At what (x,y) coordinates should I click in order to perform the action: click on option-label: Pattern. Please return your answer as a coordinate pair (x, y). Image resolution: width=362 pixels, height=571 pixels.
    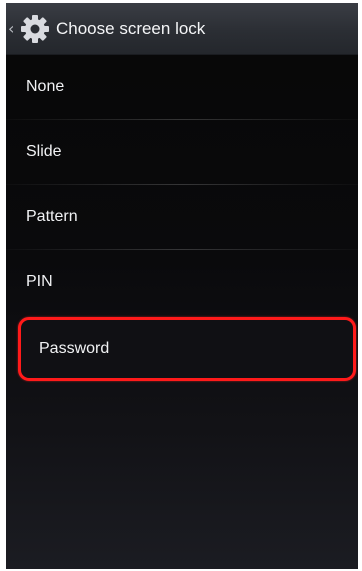
    Looking at the image, I should click on (52, 216).